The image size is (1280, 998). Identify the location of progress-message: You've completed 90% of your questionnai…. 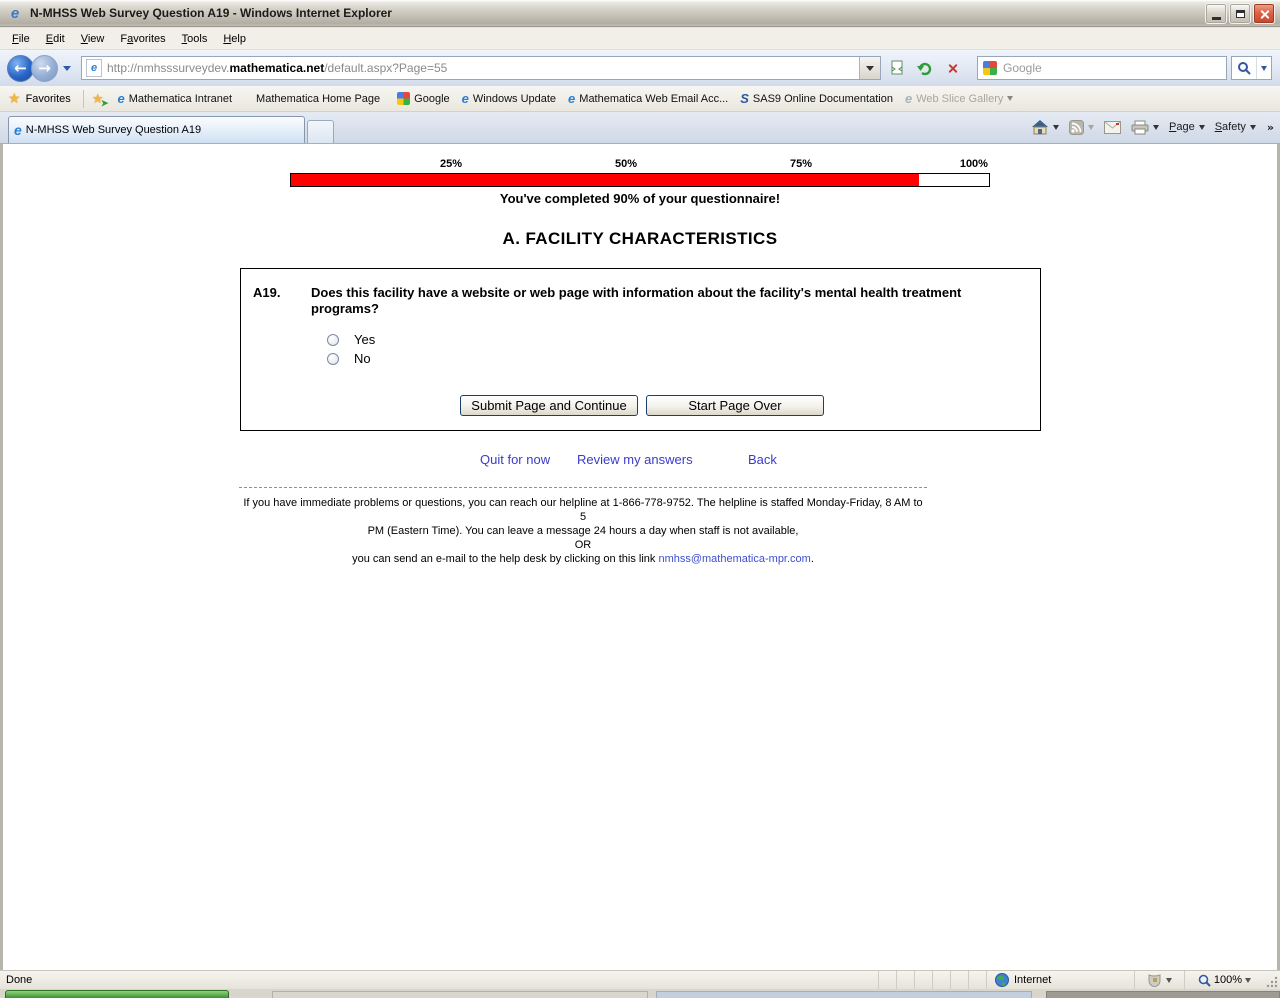
(640, 198).